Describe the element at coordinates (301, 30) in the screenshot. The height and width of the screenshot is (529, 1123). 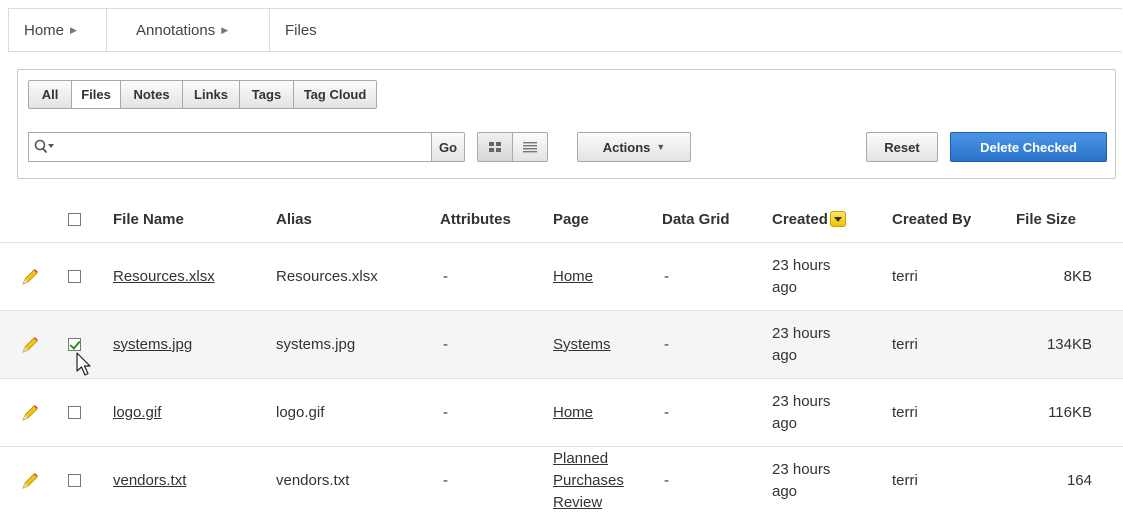
I see `breadcrumb-label: Files` at that location.